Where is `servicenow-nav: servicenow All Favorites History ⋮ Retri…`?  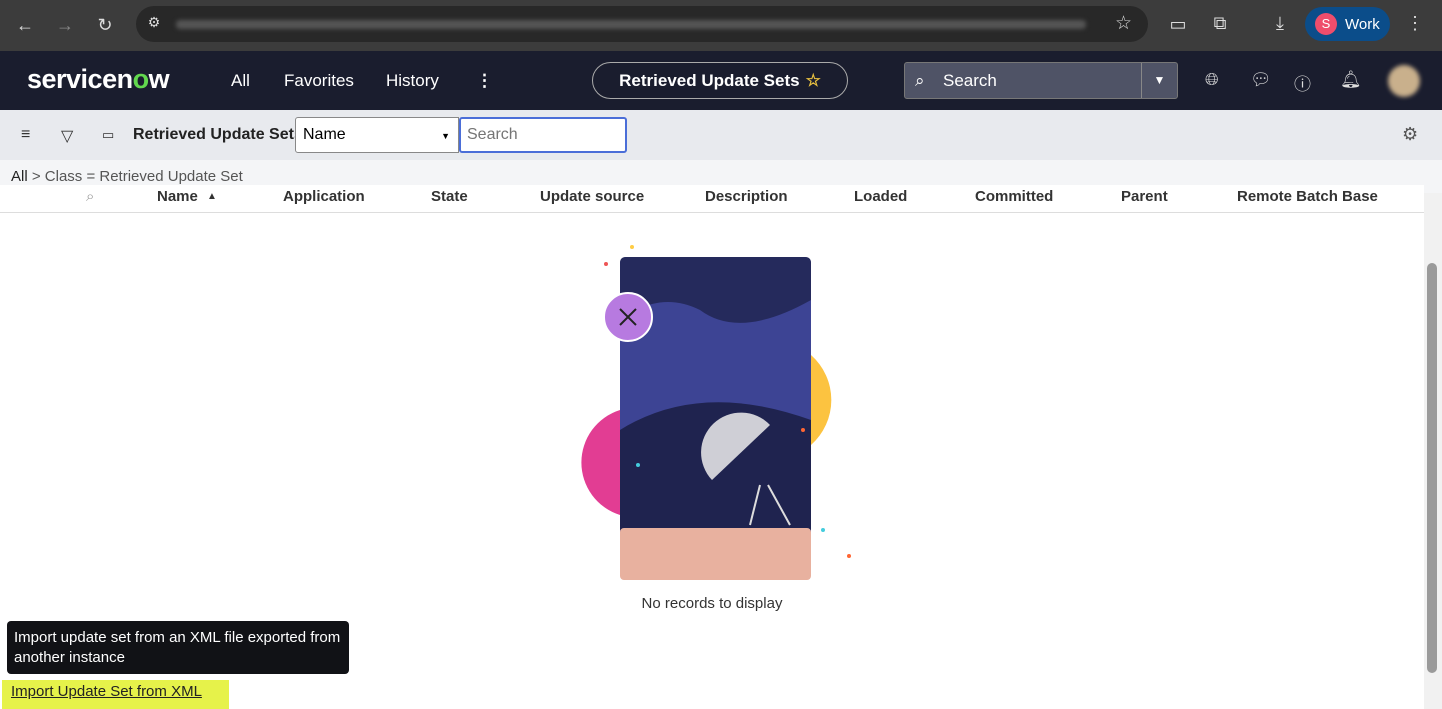
servicenow-nav: servicenow All Favorites History ⋮ Retri… is located at coordinates (721, 80).